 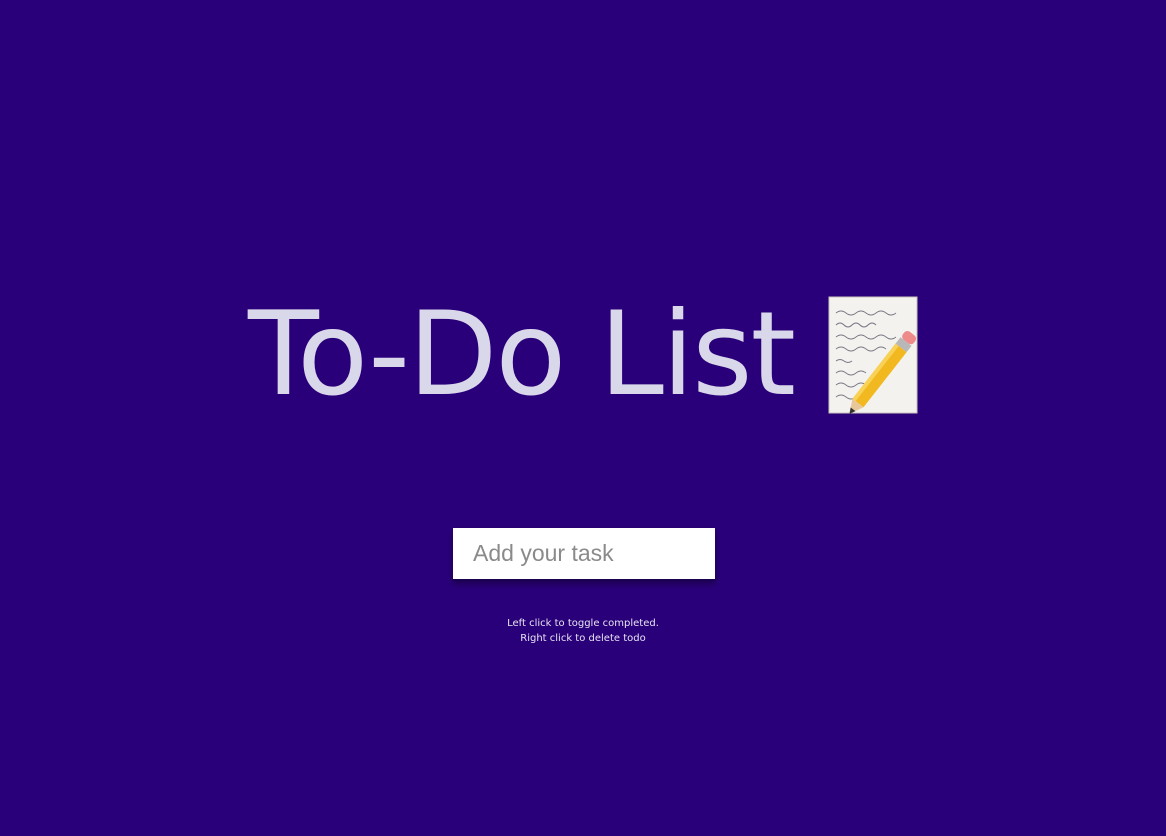 What do you see at coordinates (583, 623) in the screenshot?
I see `hint-toggle-text: Left click to toggle completed.` at bounding box center [583, 623].